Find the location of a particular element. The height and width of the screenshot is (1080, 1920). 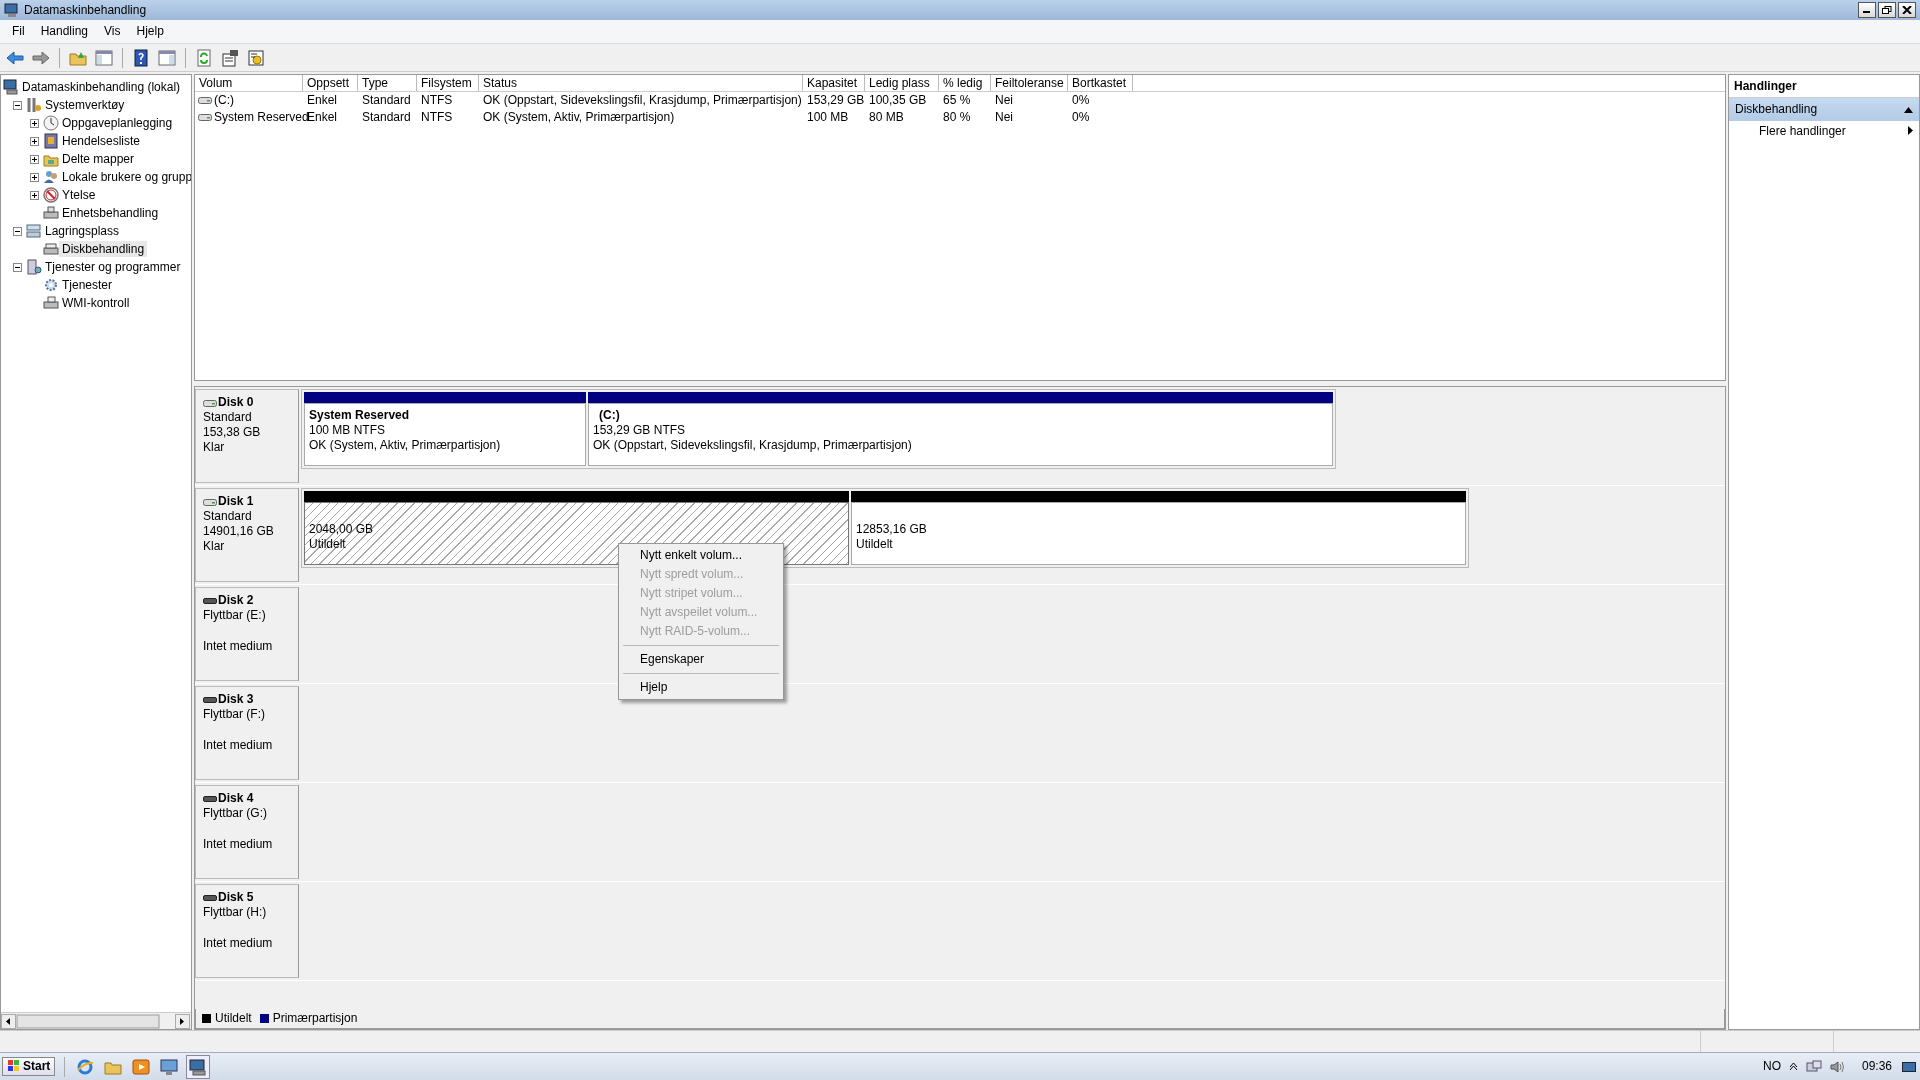

table-cell-text: Enkel is located at coordinates (322, 100).